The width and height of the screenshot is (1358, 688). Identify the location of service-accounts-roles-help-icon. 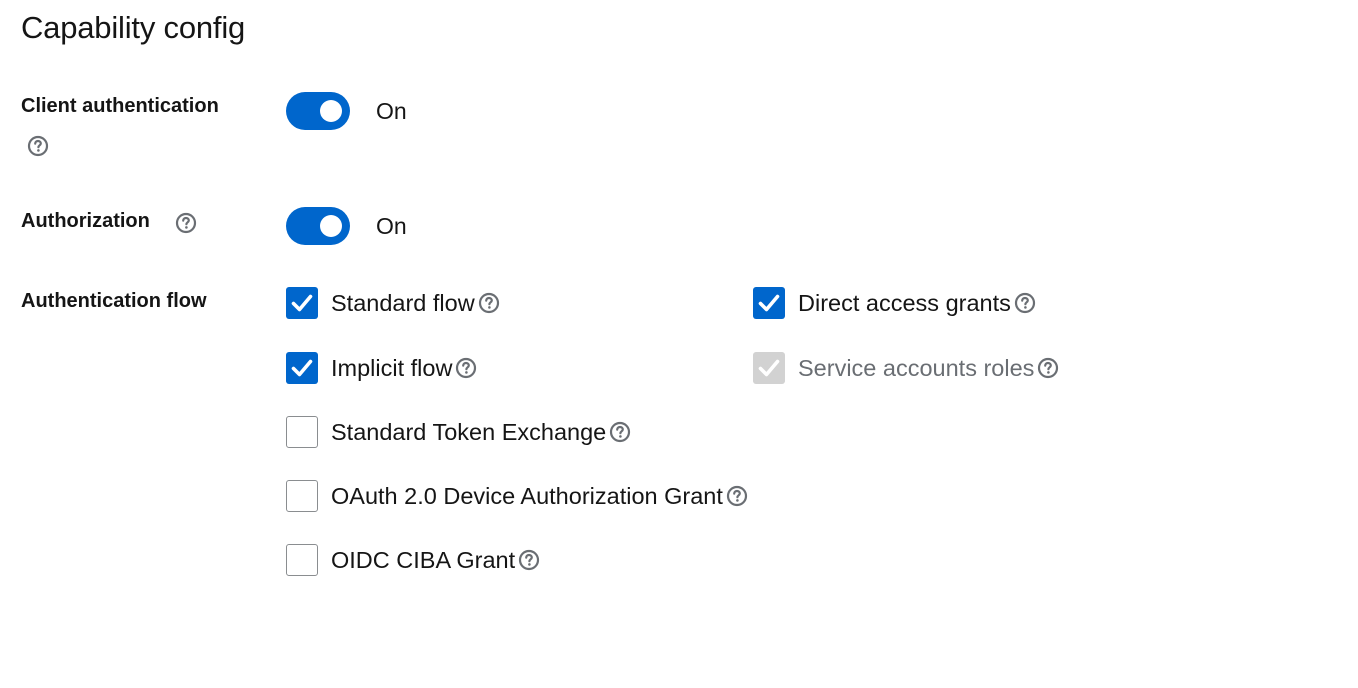
(1048, 368).